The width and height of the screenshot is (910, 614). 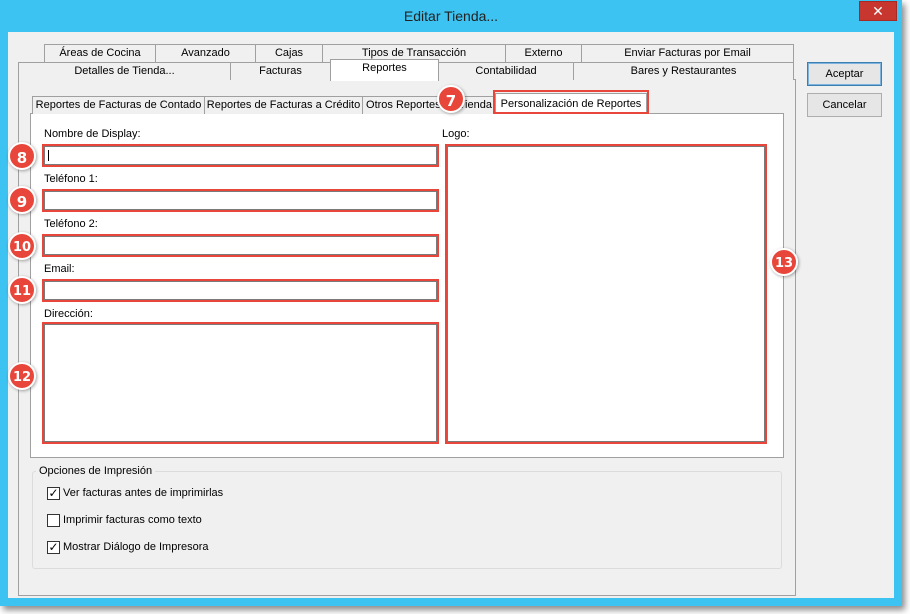 I want to click on tab-label: Tipos de Transacción, so click(x=414, y=53).